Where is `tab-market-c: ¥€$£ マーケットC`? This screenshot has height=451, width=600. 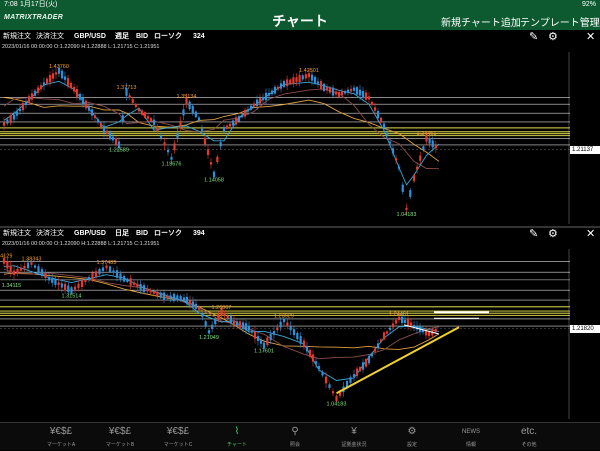
tab-market-c: ¥€$£ マーケットC is located at coordinates (178, 437).